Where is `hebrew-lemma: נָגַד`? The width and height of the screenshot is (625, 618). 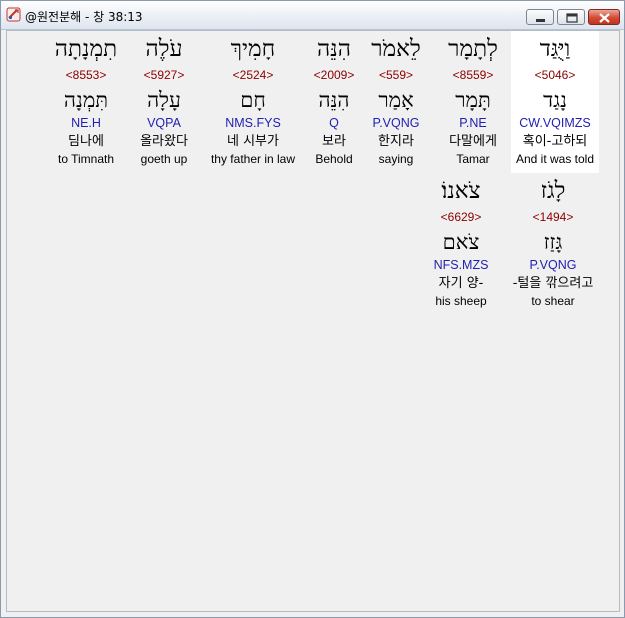
hebrew-lemma: נָגַד is located at coordinates (555, 100).